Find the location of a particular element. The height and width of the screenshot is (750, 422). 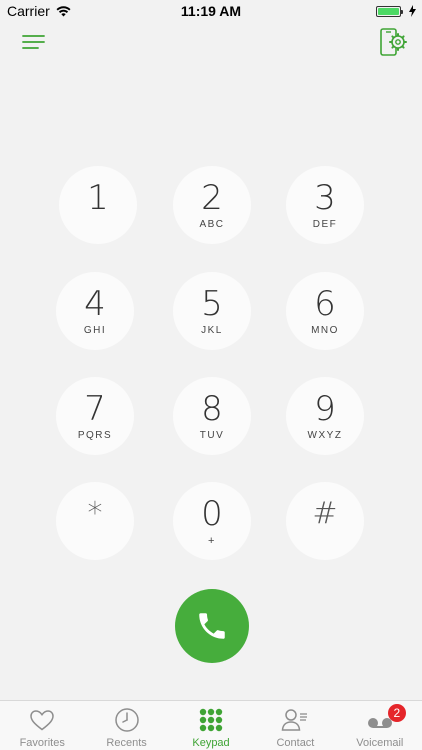

key-digit: * is located at coordinates (95, 513).